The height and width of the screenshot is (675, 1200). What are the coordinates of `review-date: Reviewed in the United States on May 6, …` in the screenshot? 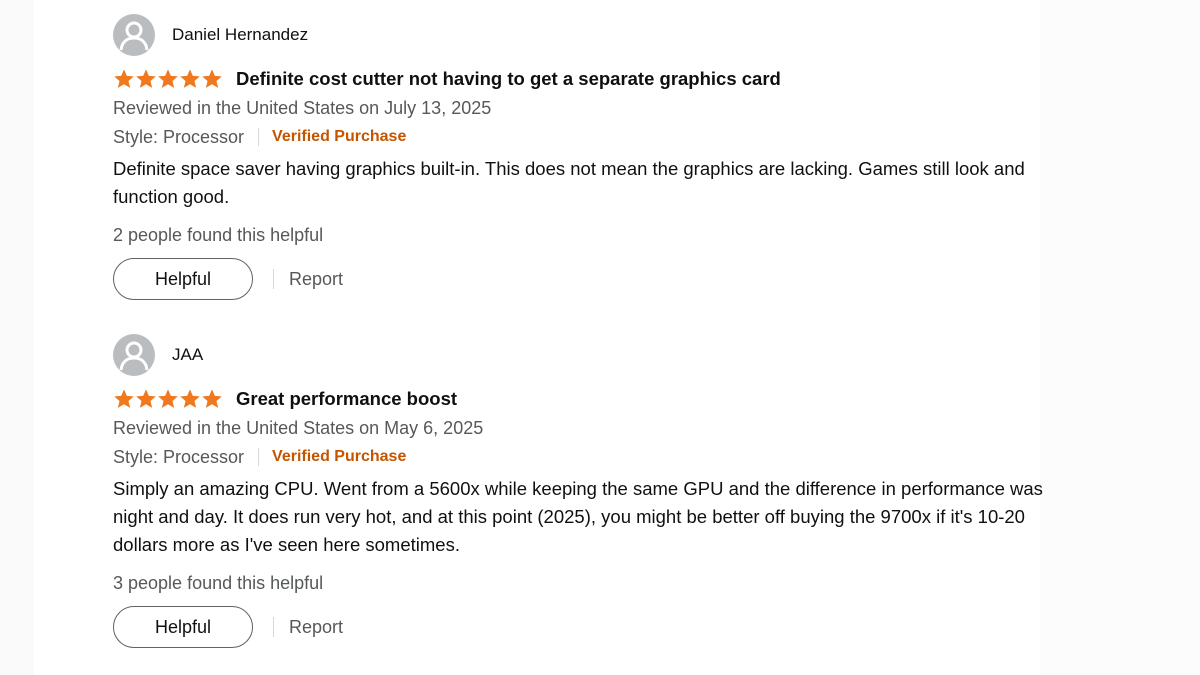 It's located at (298, 428).